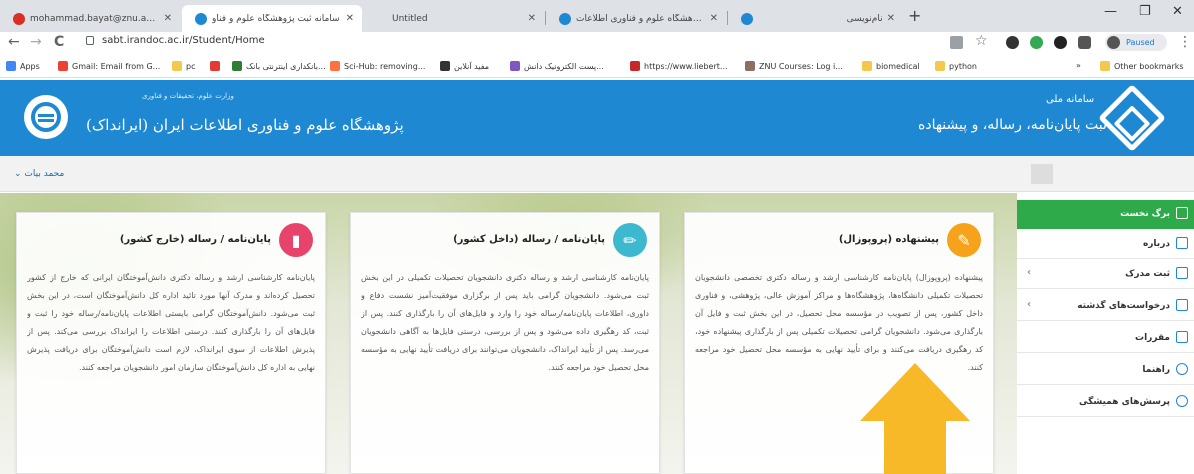  What do you see at coordinates (1110, 11) in the screenshot?
I see `minimize-button: —` at bounding box center [1110, 11].